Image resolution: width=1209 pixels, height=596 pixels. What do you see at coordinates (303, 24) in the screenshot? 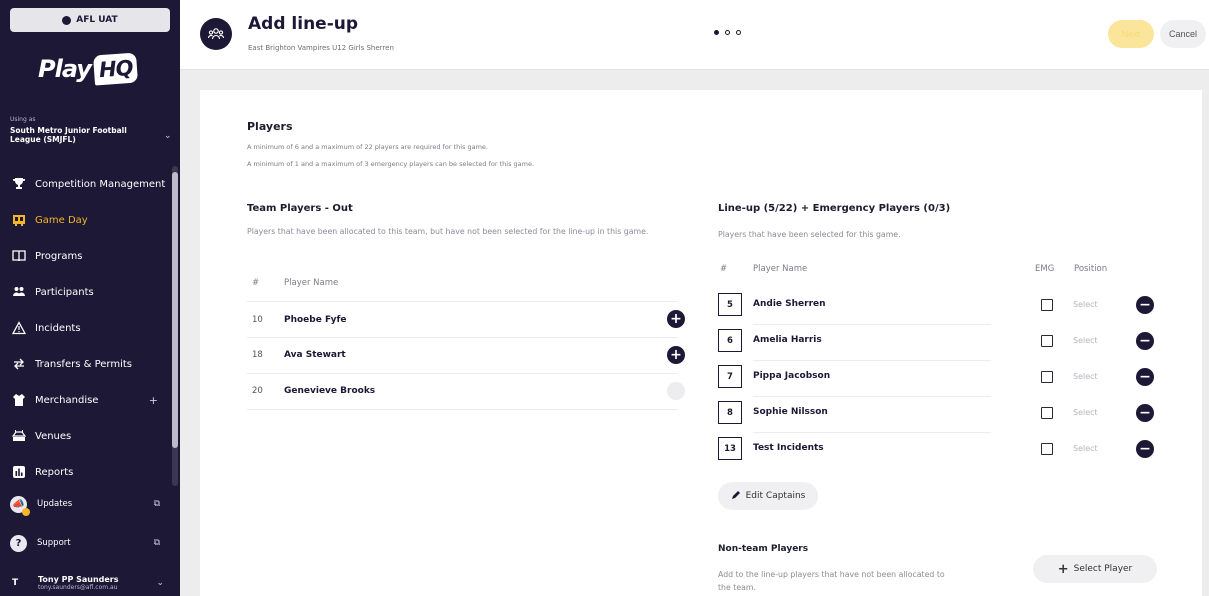
I see `page-title: Add line-up` at bounding box center [303, 24].